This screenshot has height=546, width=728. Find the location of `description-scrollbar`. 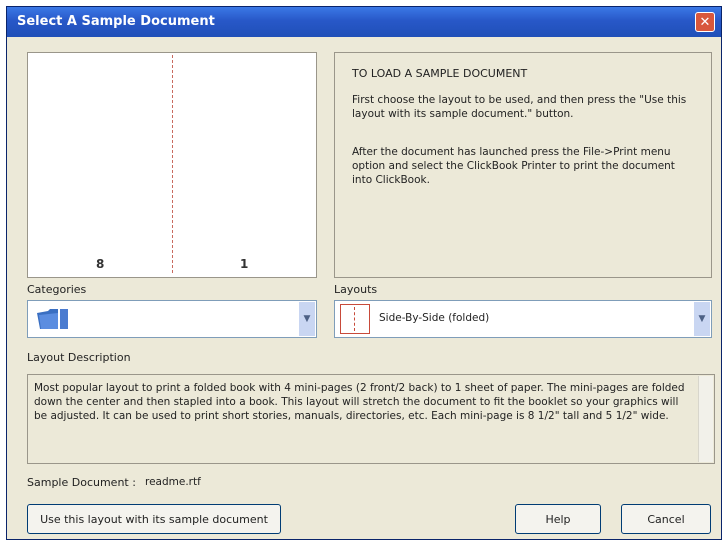

description-scrollbar is located at coordinates (705, 419).